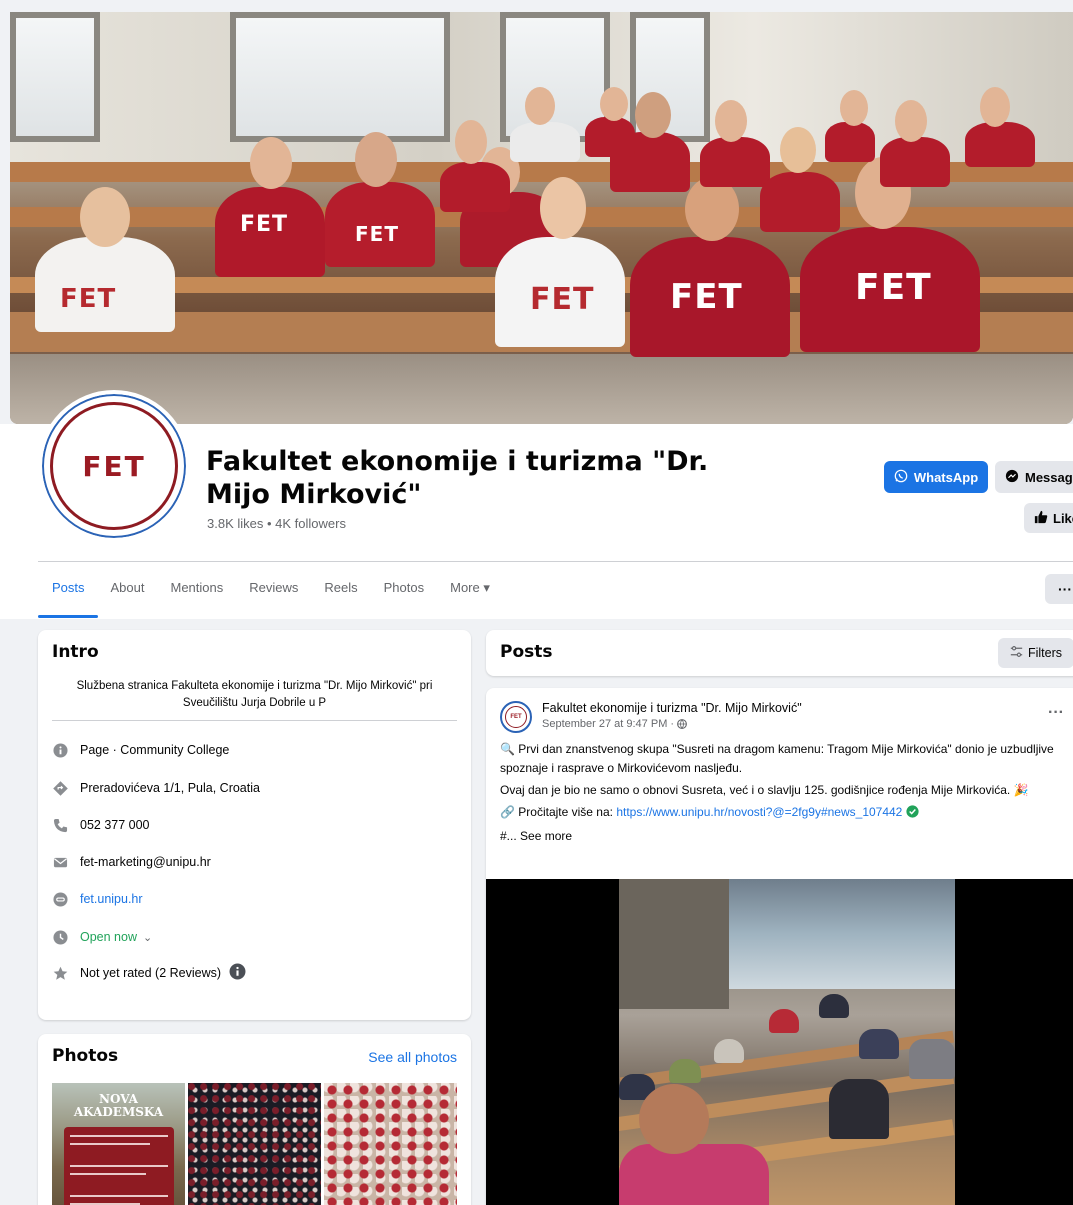  I want to click on photo-thumb-panel, so click(119, 1166).